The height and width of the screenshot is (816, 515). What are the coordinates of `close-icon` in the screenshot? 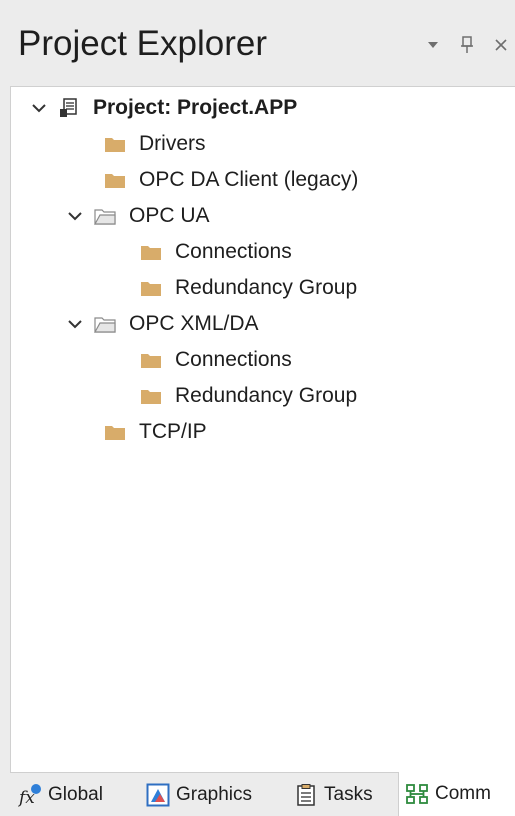 It's located at (501, 45).